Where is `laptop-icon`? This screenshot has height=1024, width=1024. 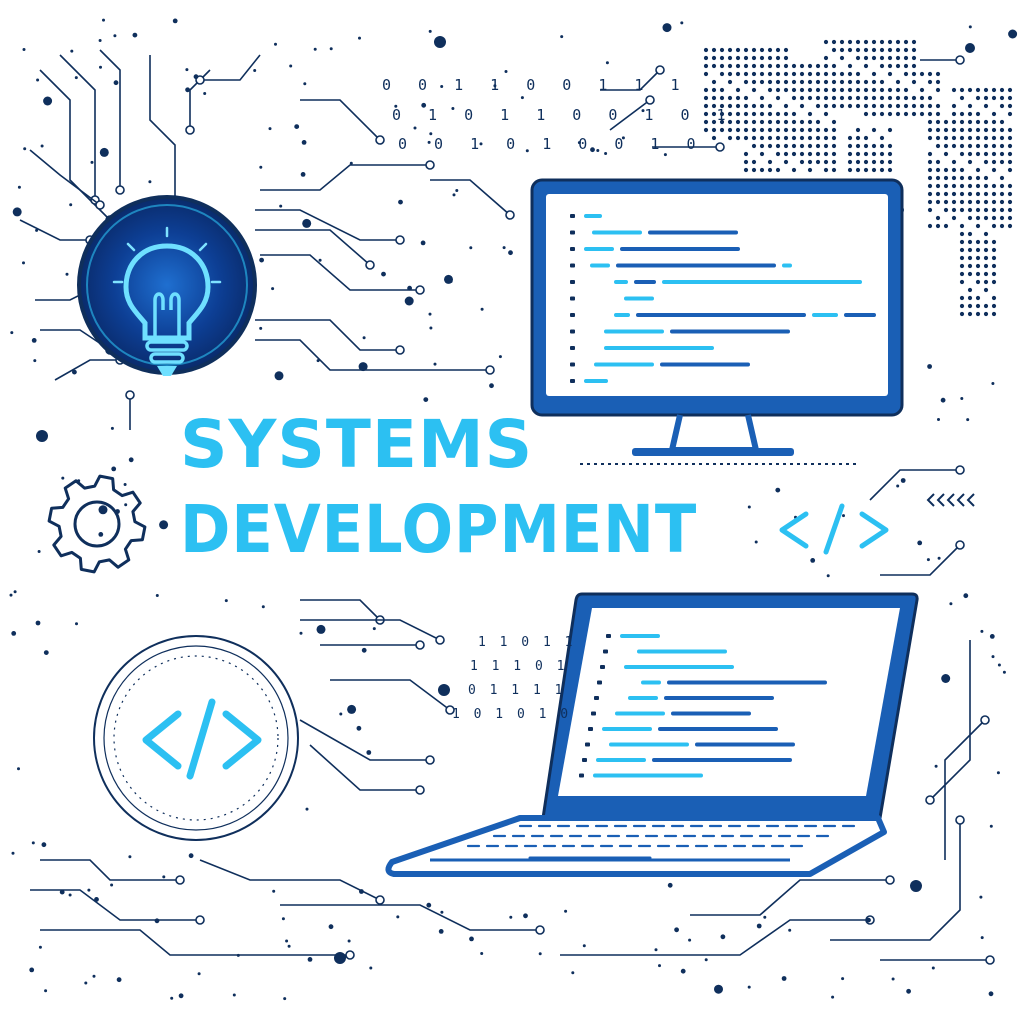
laptop-icon is located at coordinates (652, 734).